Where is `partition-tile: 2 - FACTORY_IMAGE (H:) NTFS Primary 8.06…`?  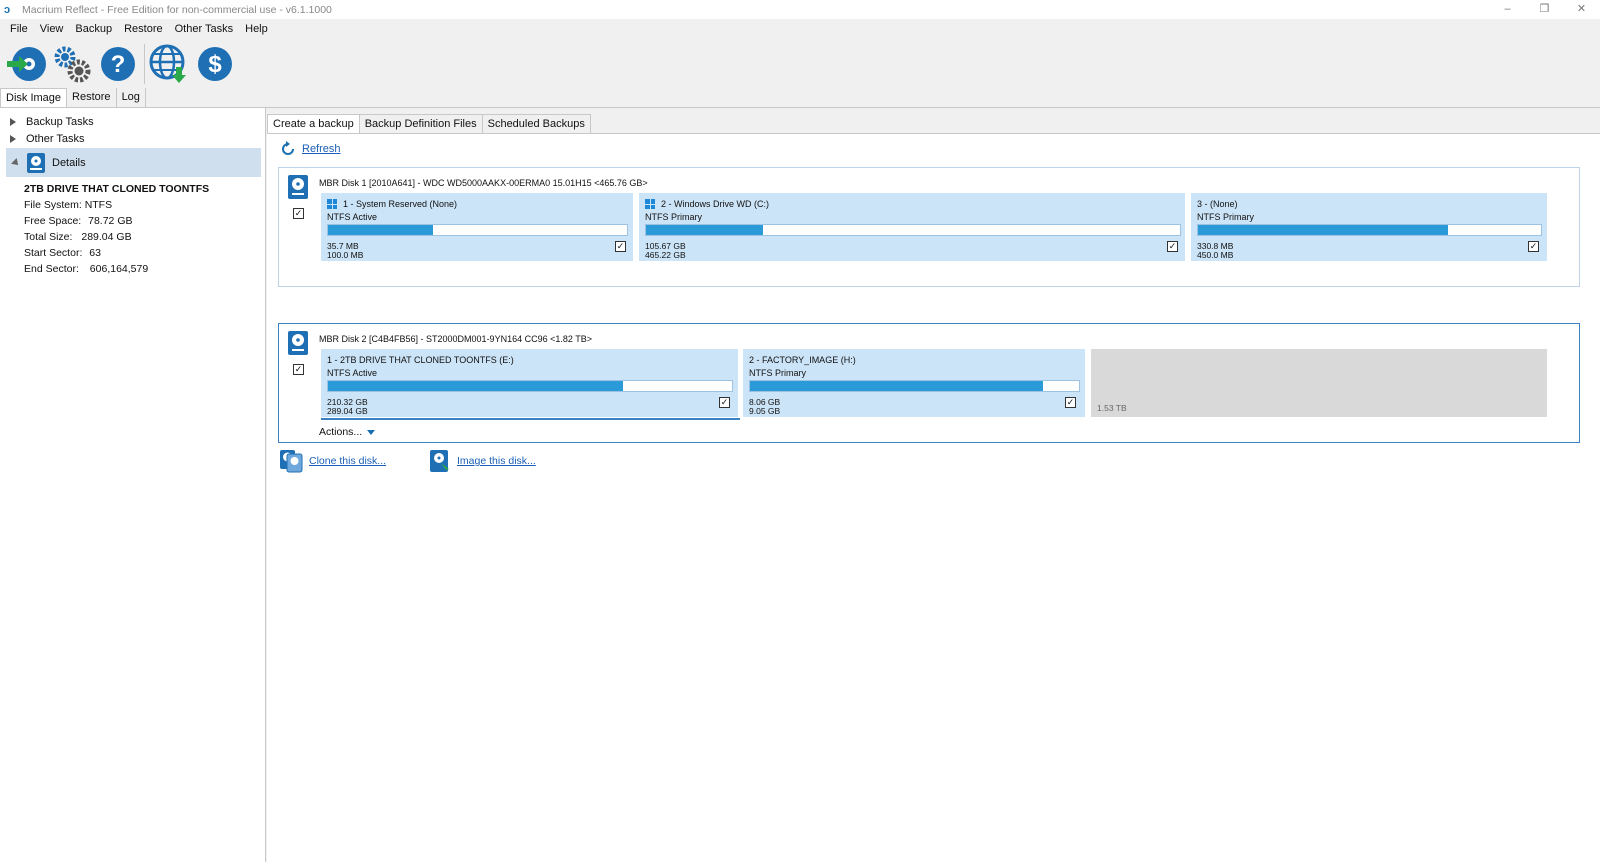
partition-tile: 2 - FACTORY_IMAGE (H:) NTFS Primary 8.06… is located at coordinates (914, 383).